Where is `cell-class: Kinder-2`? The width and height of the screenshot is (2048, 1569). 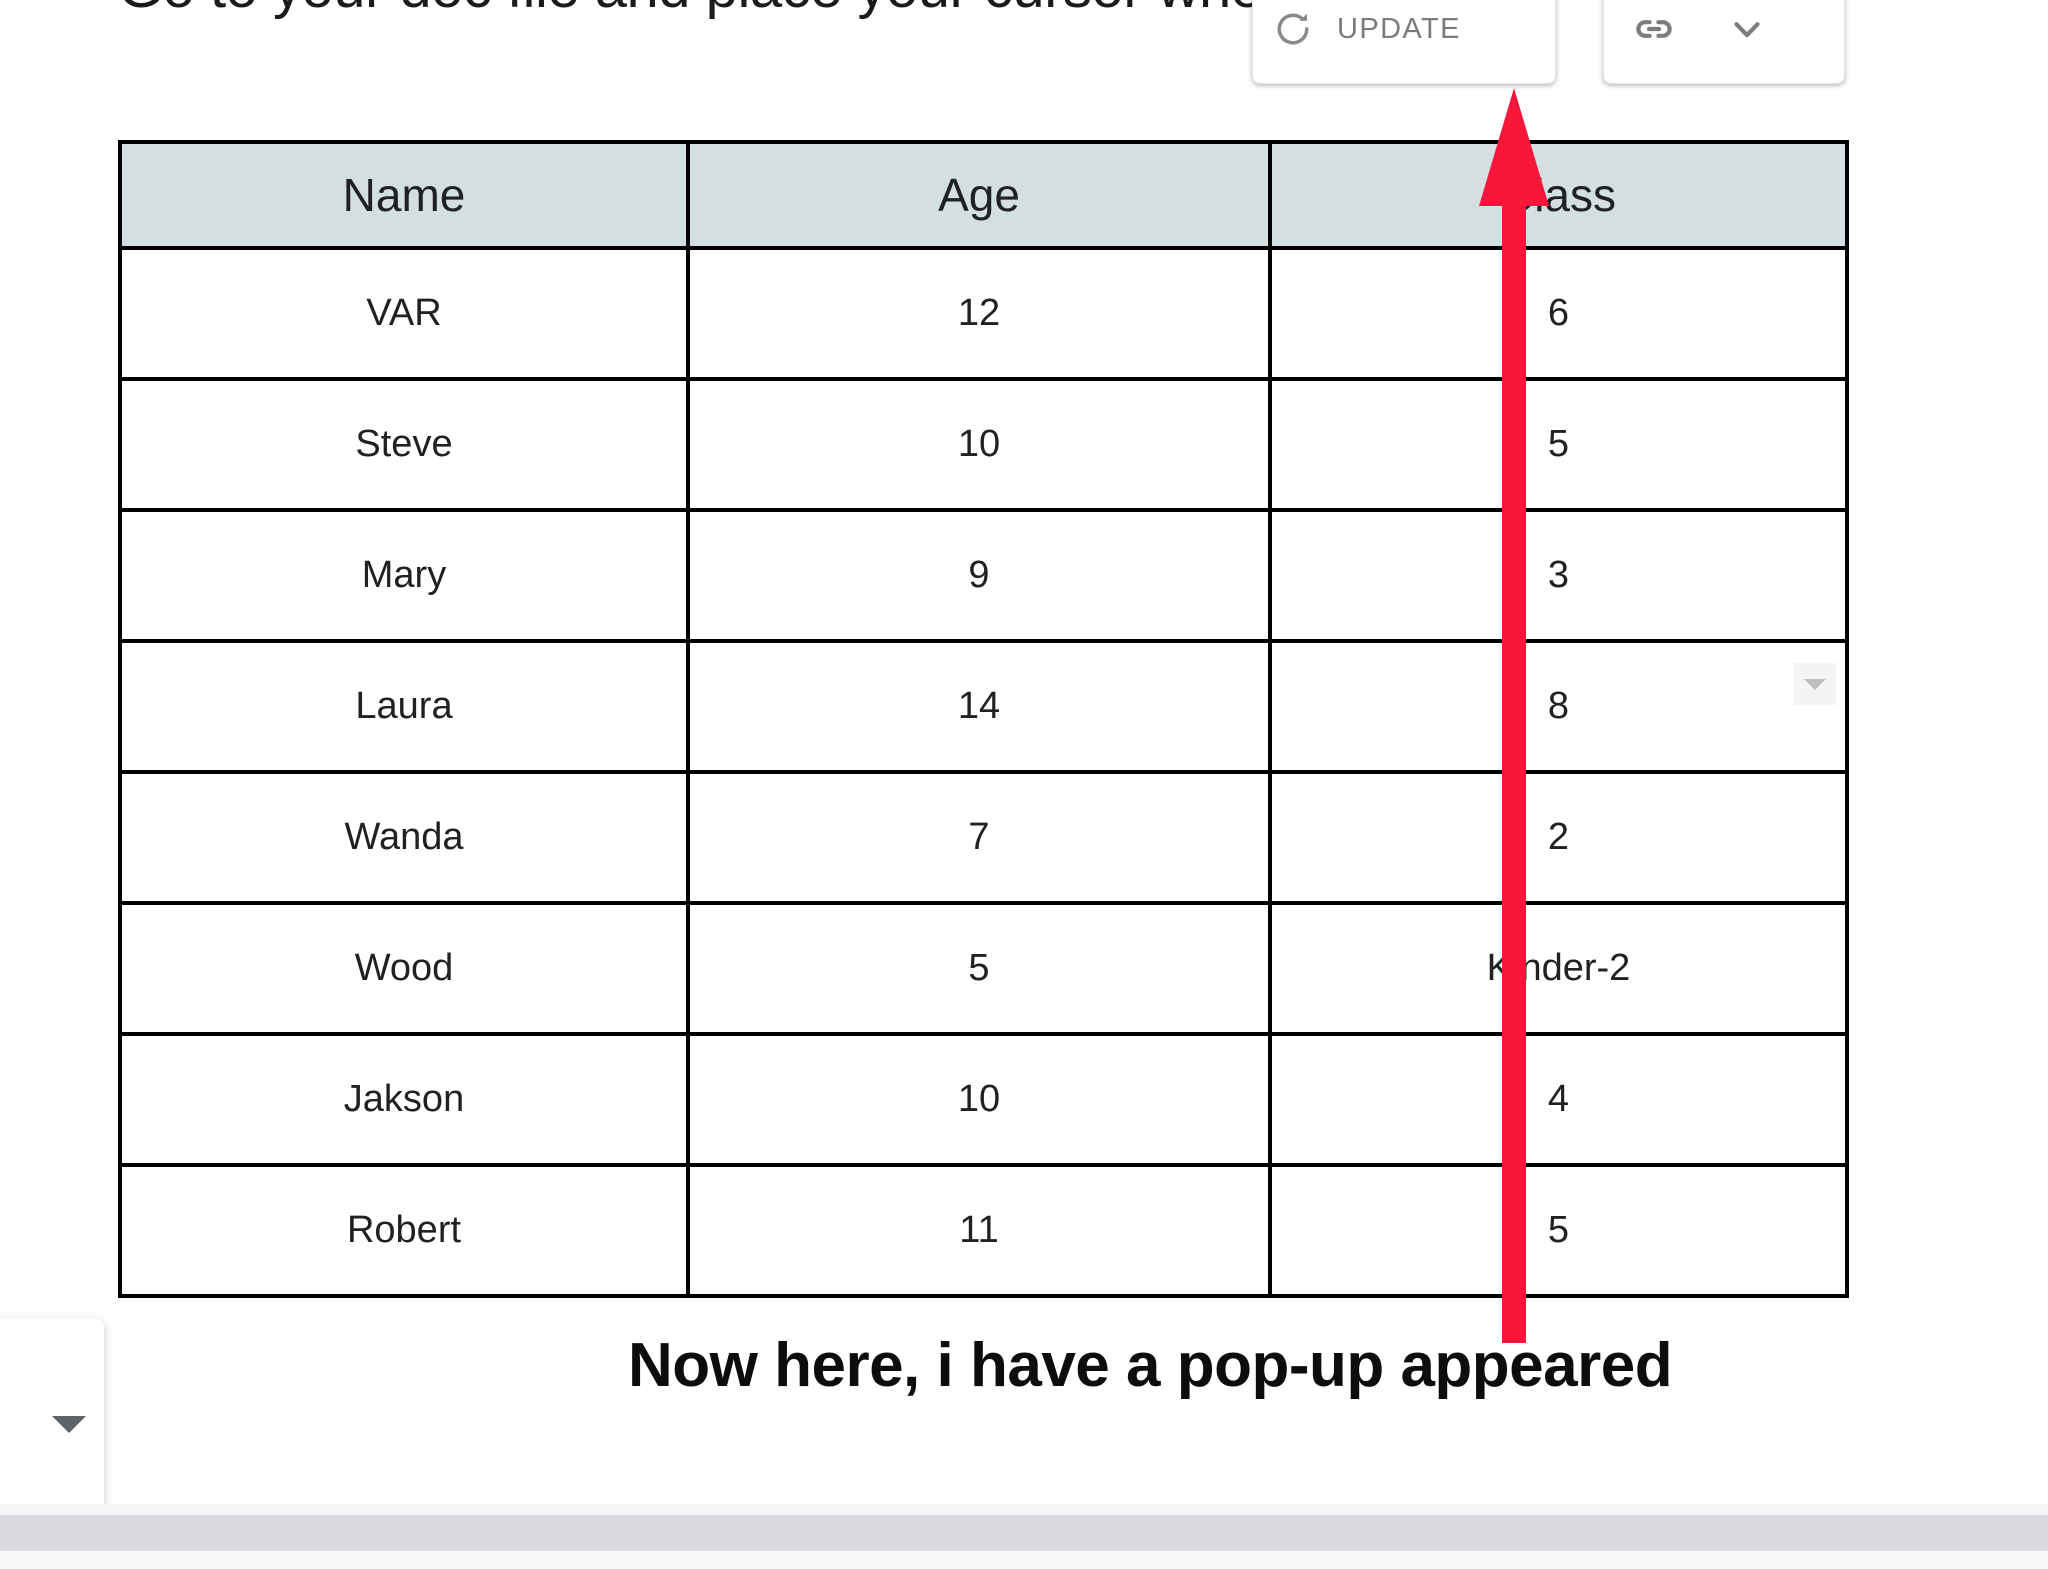 cell-class: Kinder-2 is located at coordinates (1558, 968).